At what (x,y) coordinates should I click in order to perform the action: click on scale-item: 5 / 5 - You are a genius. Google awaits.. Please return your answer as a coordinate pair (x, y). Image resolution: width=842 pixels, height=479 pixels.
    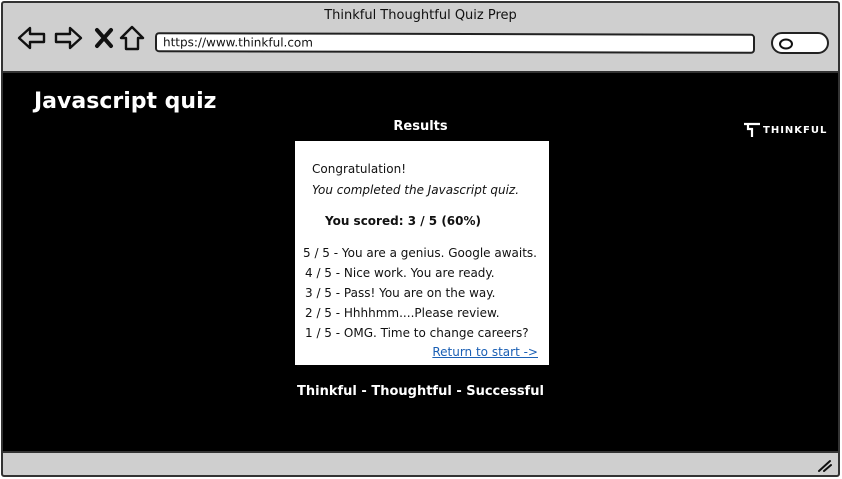
    Looking at the image, I should click on (420, 253).